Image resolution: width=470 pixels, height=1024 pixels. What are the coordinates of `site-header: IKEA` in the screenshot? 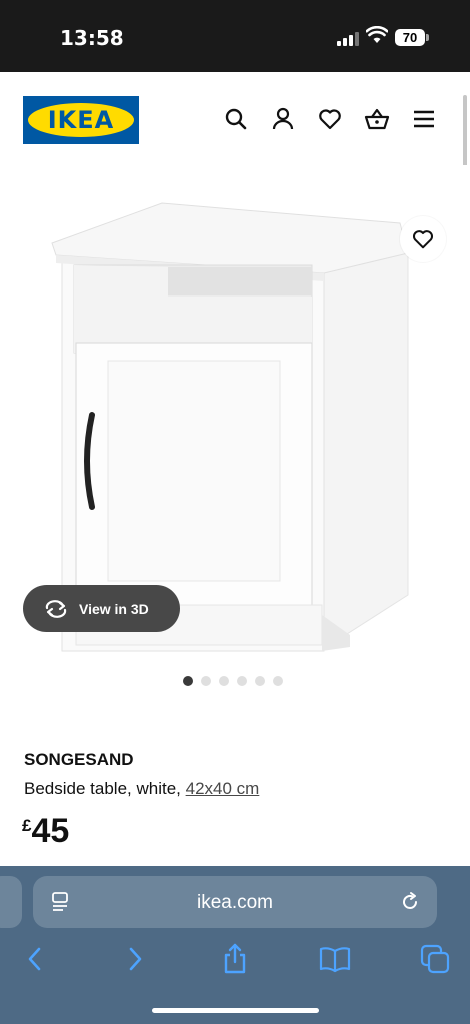 It's located at (235, 117).